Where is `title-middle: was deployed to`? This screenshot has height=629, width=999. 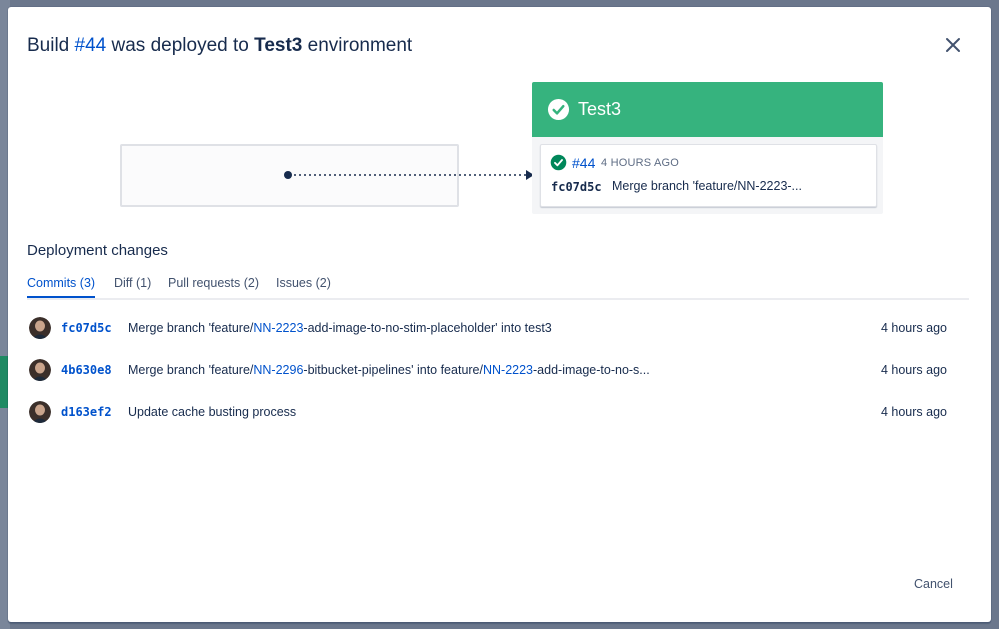 title-middle: was deployed to is located at coordinates (180, 45).